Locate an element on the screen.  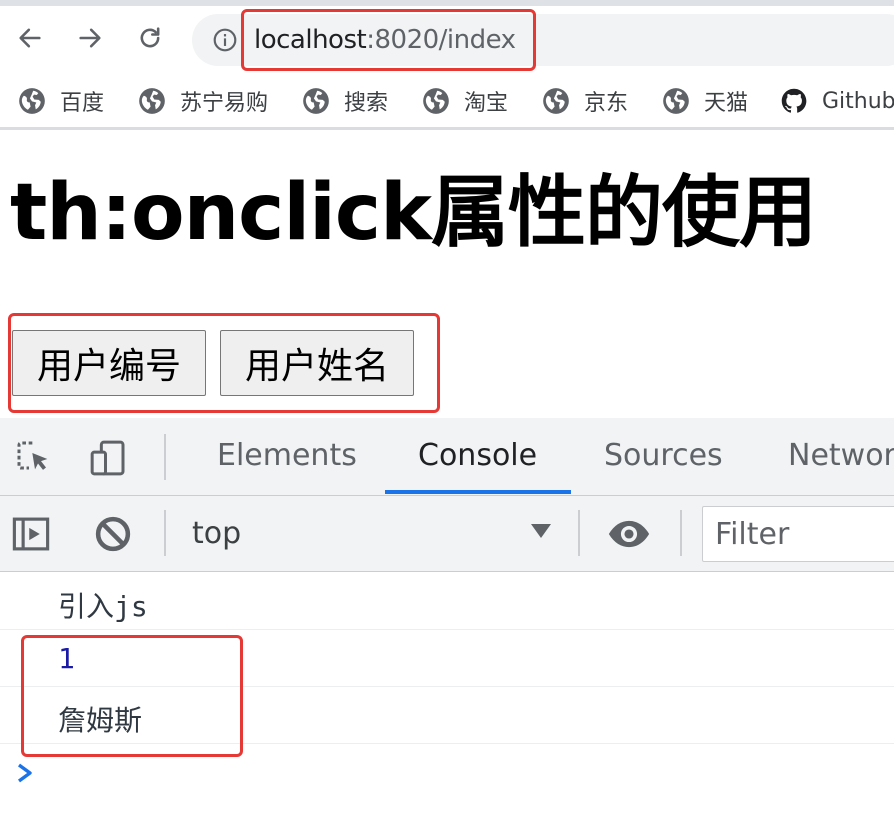
caret-down-icon is located at coordinates (541, 531).